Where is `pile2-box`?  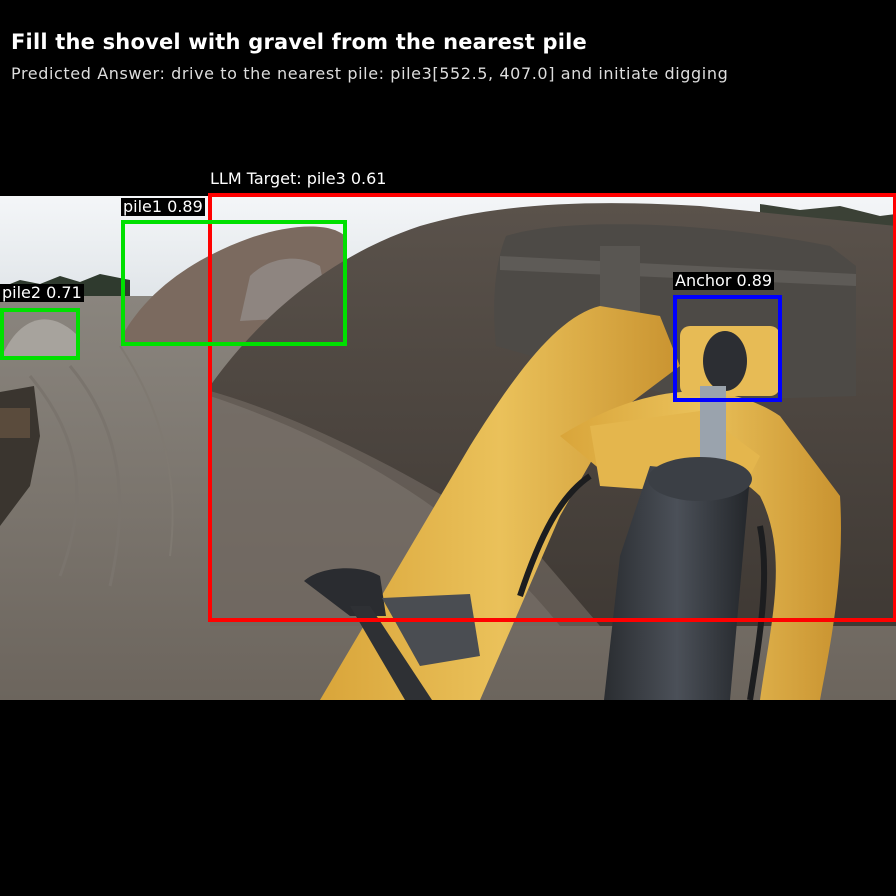 pile2-box is located at coordinates (40, 334).